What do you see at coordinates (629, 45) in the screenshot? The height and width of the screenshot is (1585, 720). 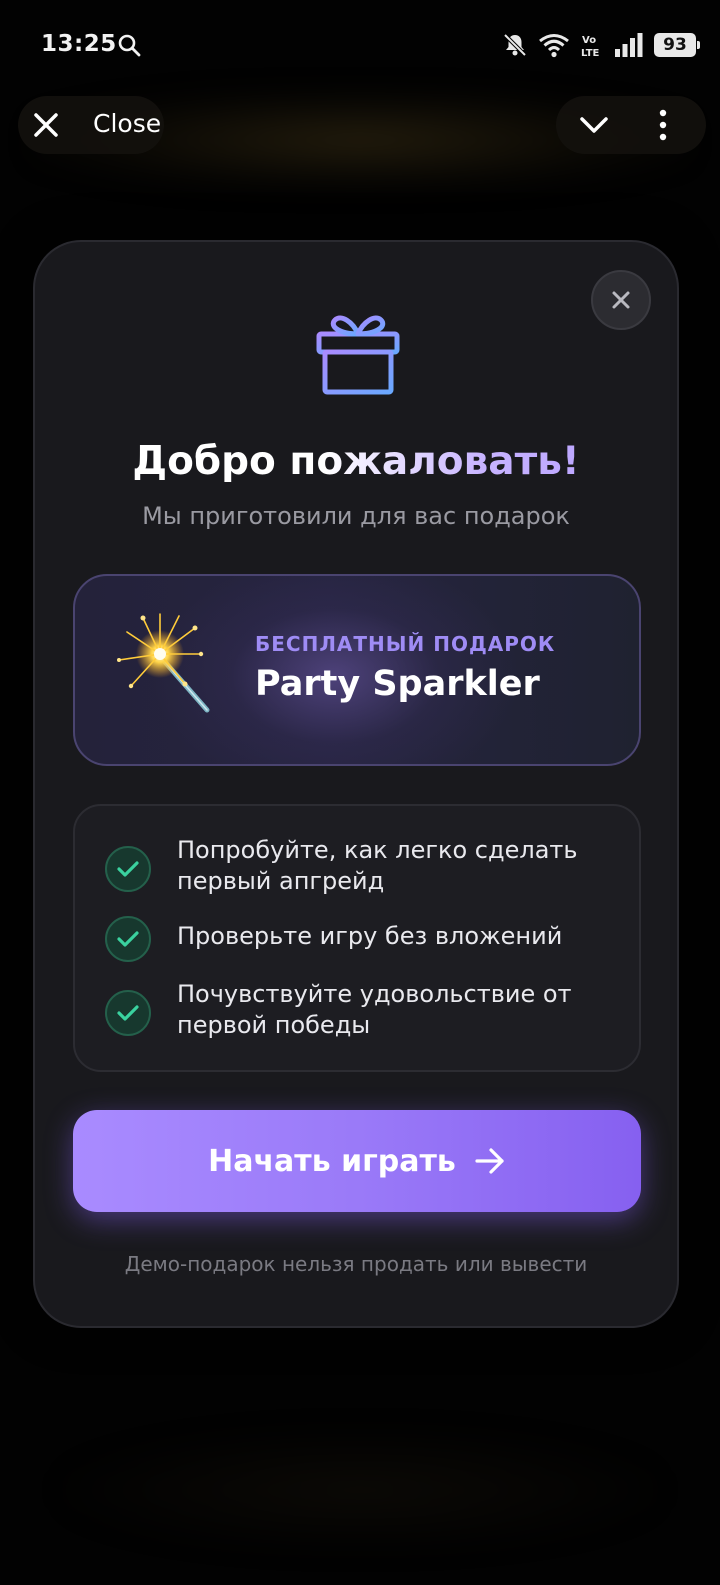 I see `signal-icon` at bounding box center [629, 45].